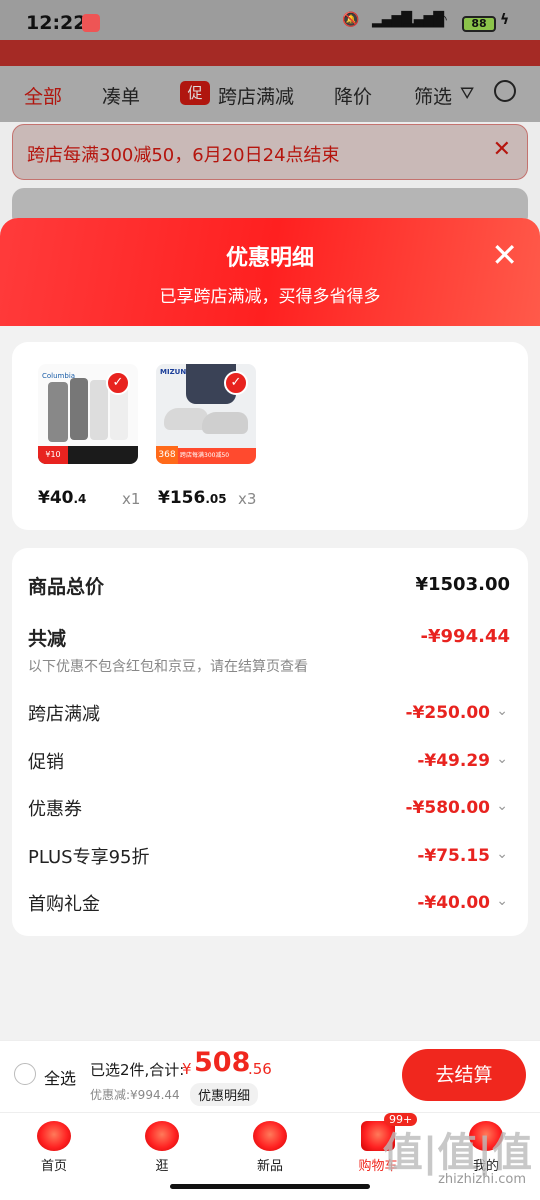  Describe the element at coordinates (135, 1095) in the screenshot. I see `saved-amount: 优惠减:¥994.44` at that location.